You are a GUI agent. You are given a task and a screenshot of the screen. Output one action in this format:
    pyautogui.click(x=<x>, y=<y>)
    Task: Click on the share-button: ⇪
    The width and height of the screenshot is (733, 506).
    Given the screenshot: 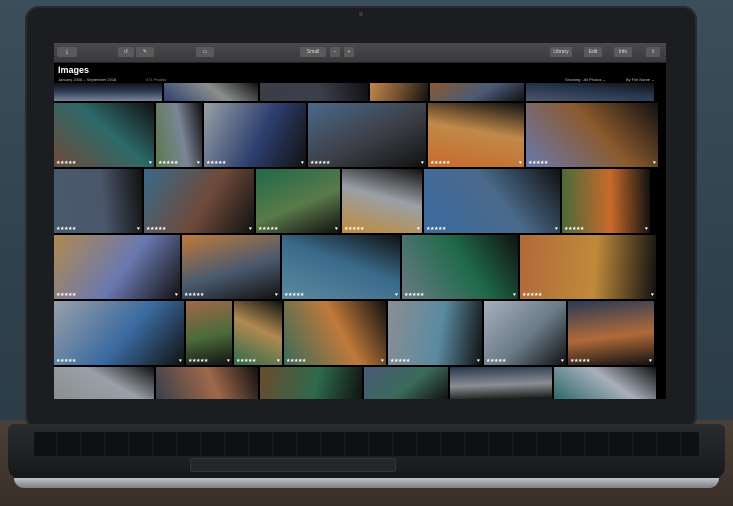 What is the action you would take?
    pyautogui.click(x=653, y=52)
    